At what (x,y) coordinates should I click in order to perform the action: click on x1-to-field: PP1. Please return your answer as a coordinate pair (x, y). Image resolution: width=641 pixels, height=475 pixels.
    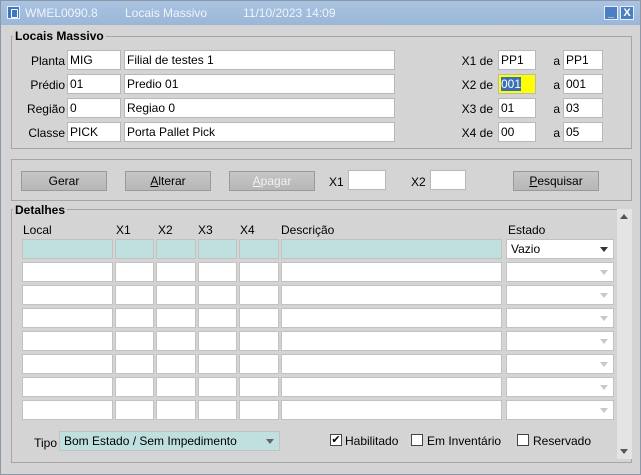
    Looking at the image, I should click on (583, 60).